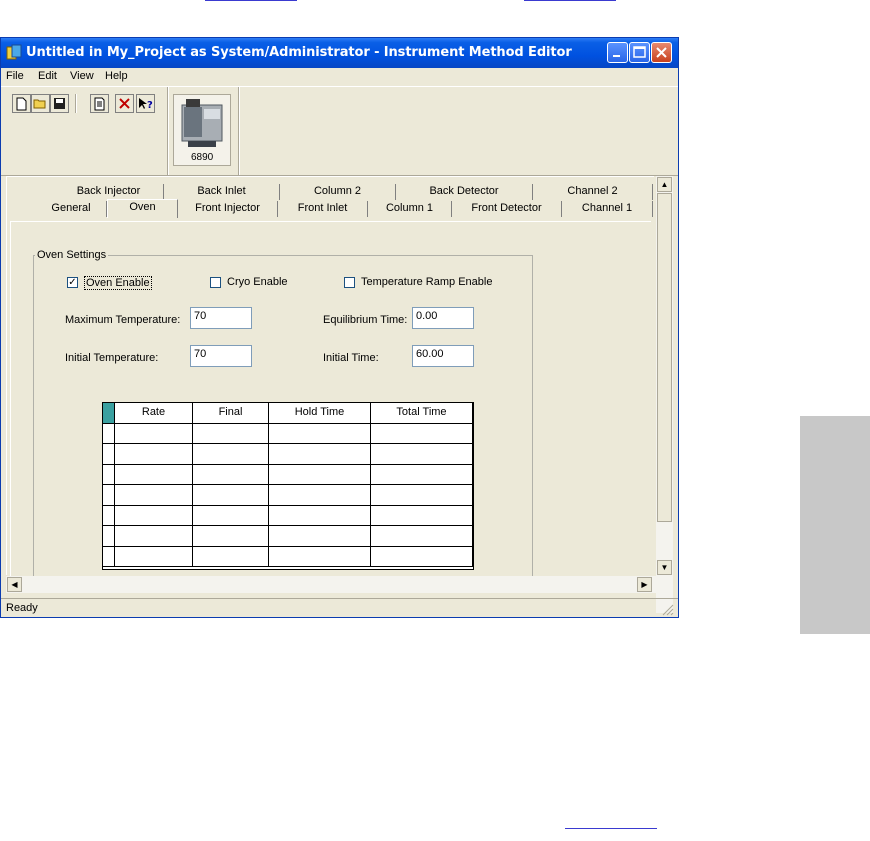 Image resolution: width=870 pixels, height=841 pixels. I want to click on open-button, so click(40, 103).